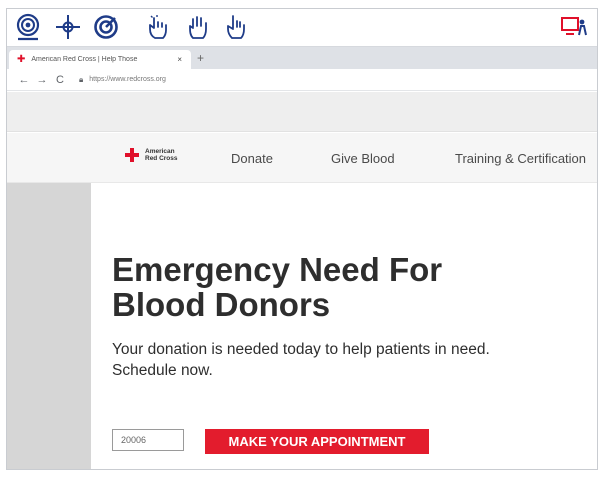  Describe the element at coordinates (363, 158) in the screenshot. I see `nav-give-blood: Give Blood` at that location.